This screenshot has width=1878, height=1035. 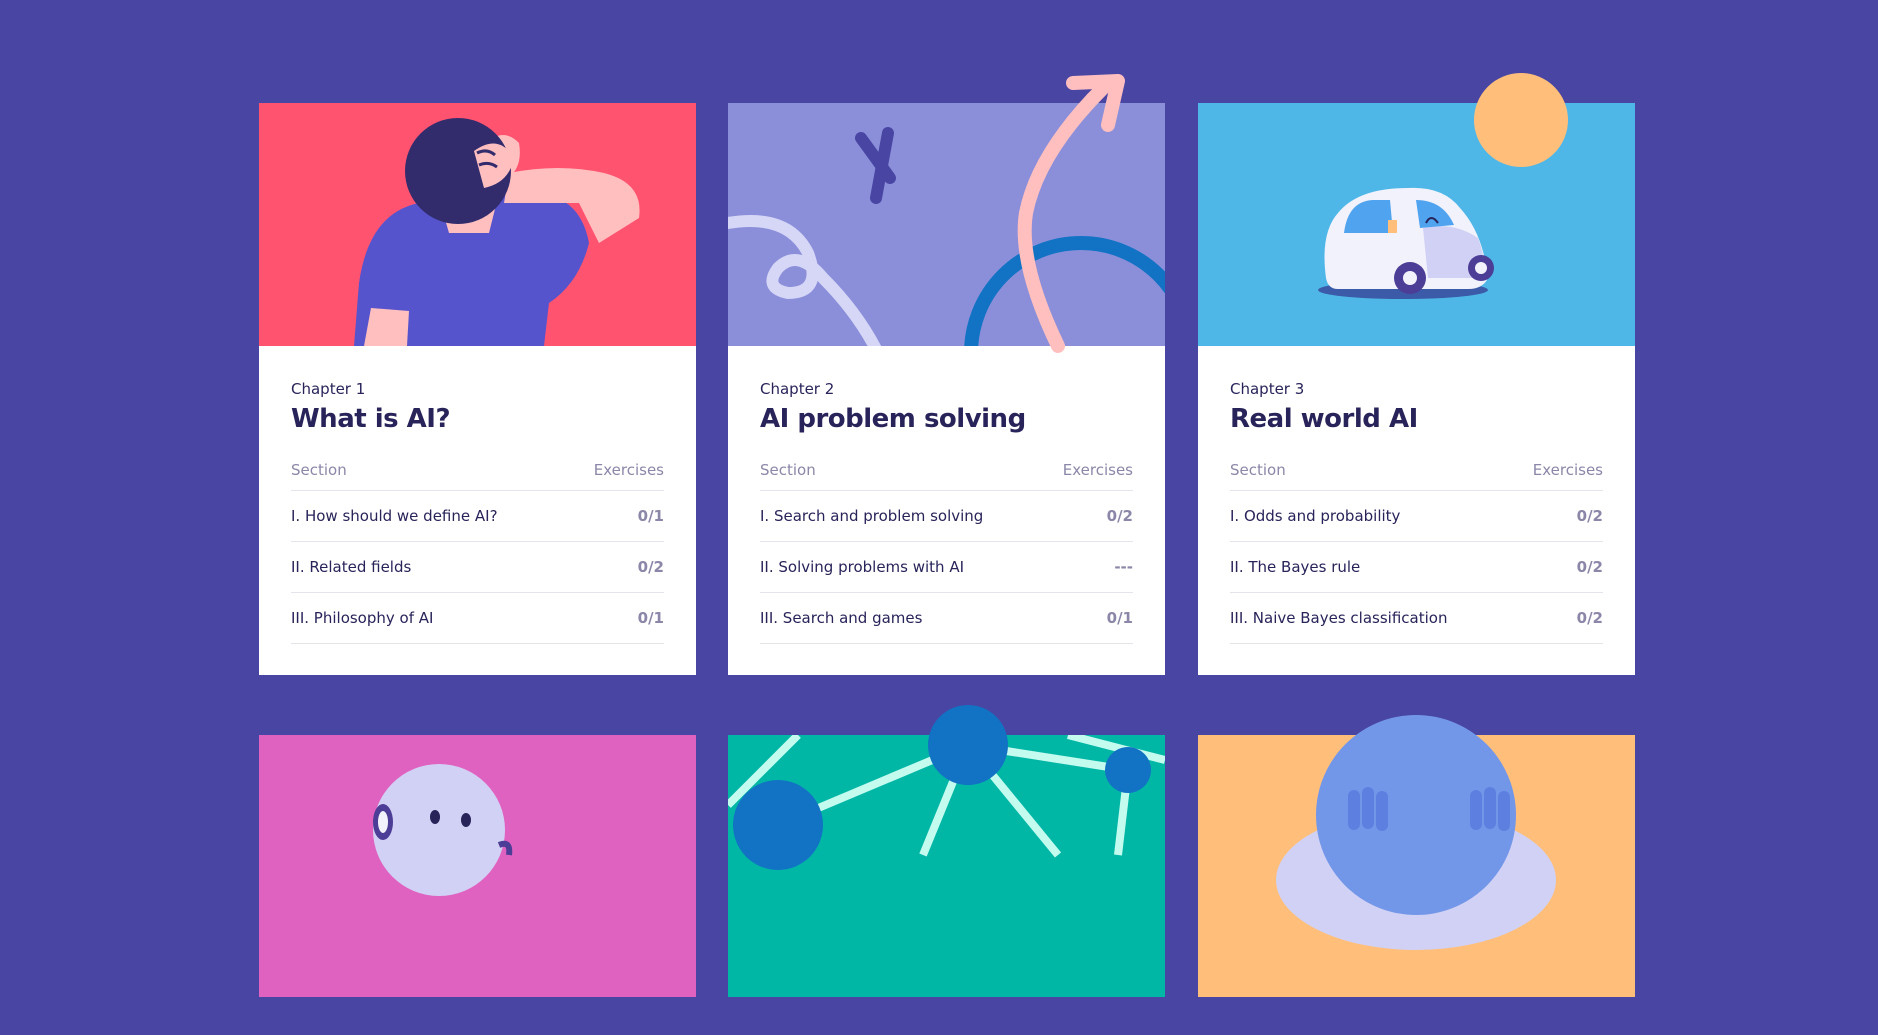 What do you see at coordinates (1295, 567) in the screenshot?
I see `section-link: II. The Bayes rule` at bounding box center [1295, 567].